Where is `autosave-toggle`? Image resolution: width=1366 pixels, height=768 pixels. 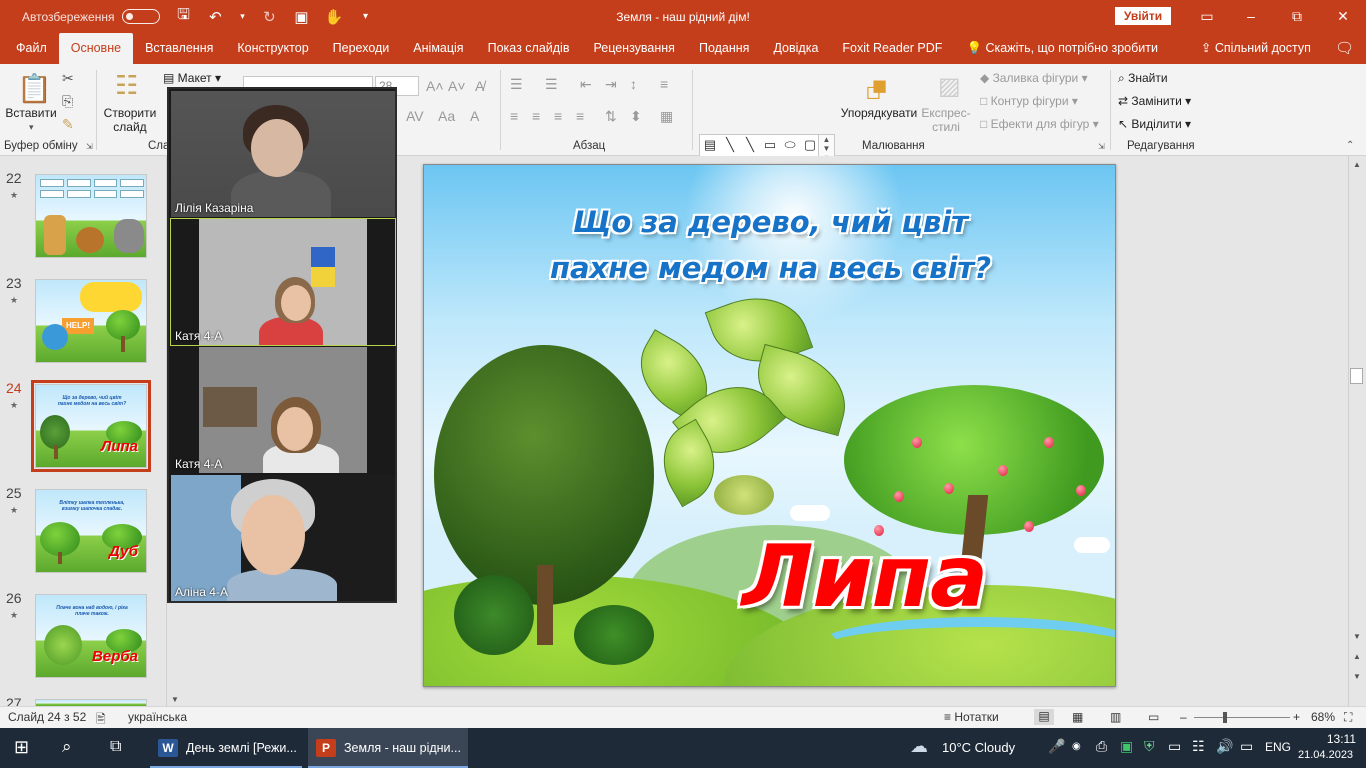 autosave-toggle is located at coordinates (141, 16).